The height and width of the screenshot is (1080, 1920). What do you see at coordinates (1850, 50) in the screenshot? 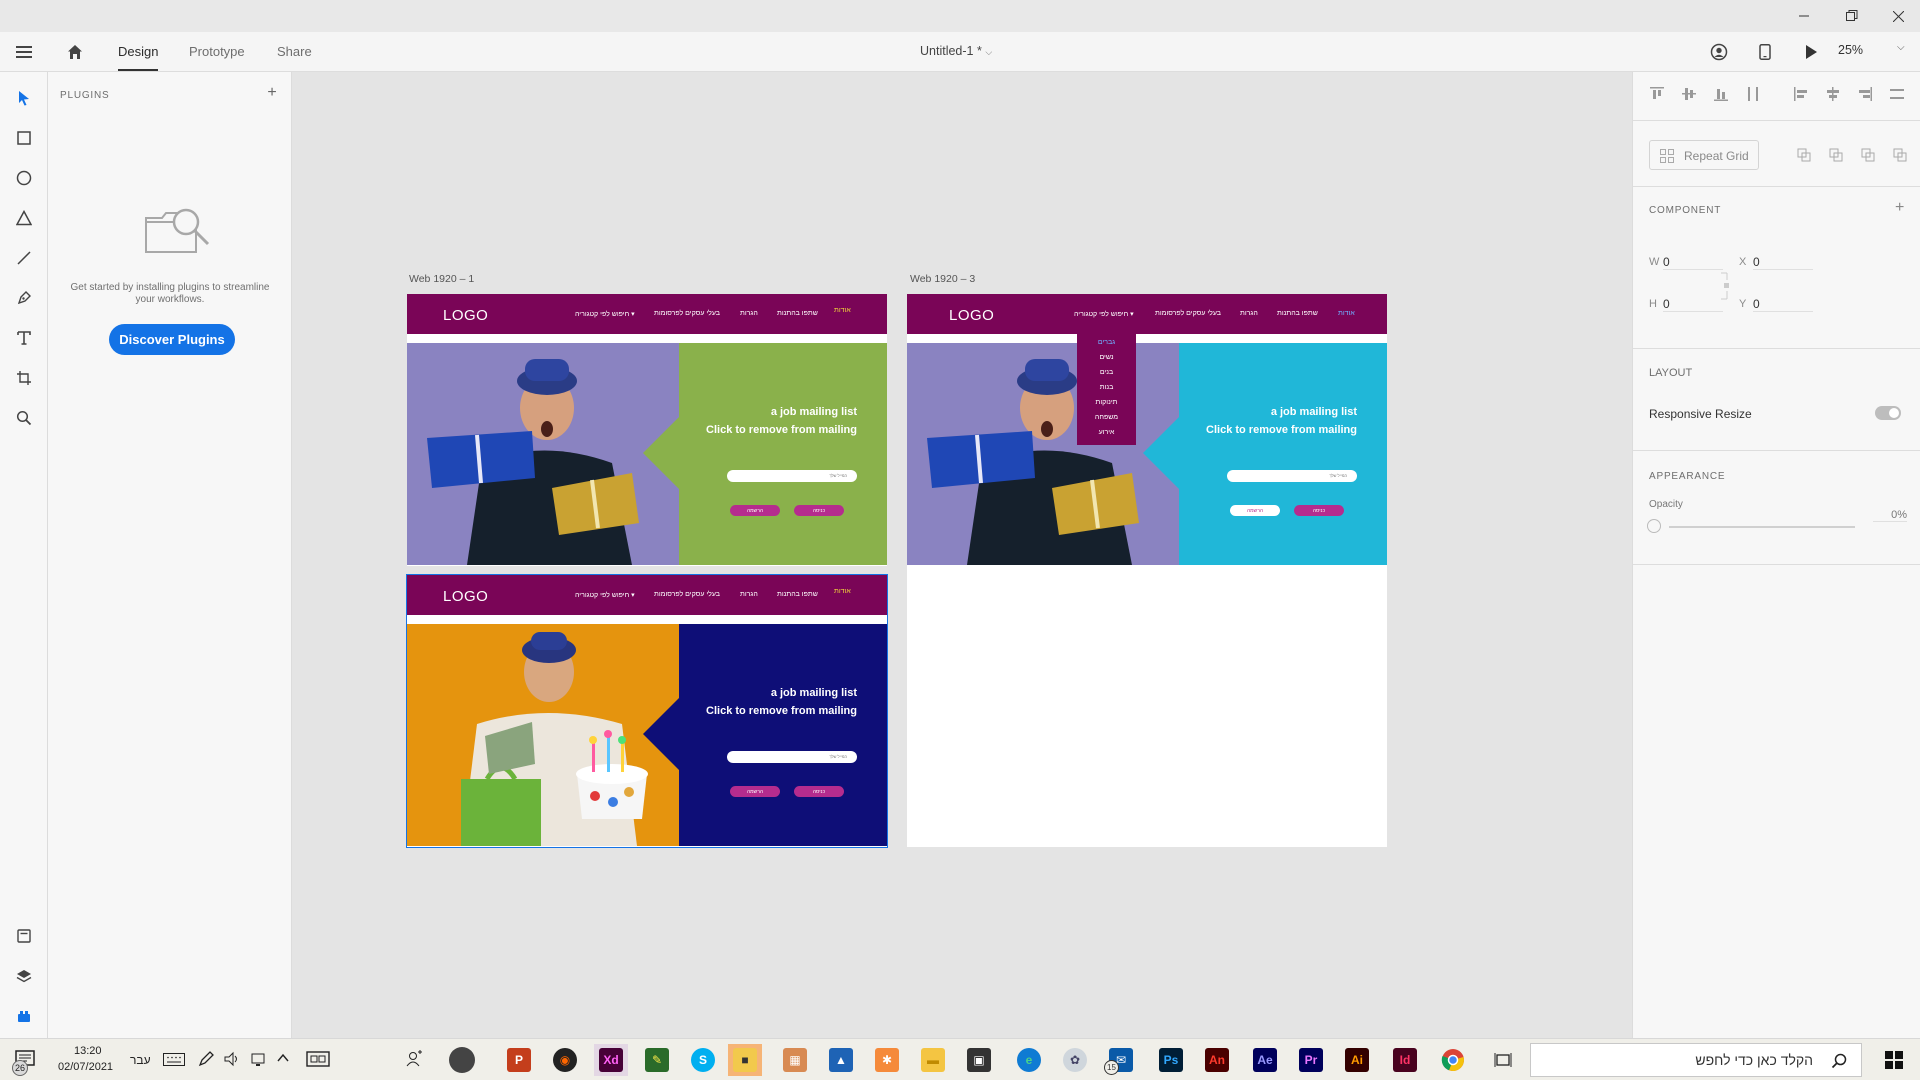
I see `zoom-level: 25%` at bounding box center [1850, 50].